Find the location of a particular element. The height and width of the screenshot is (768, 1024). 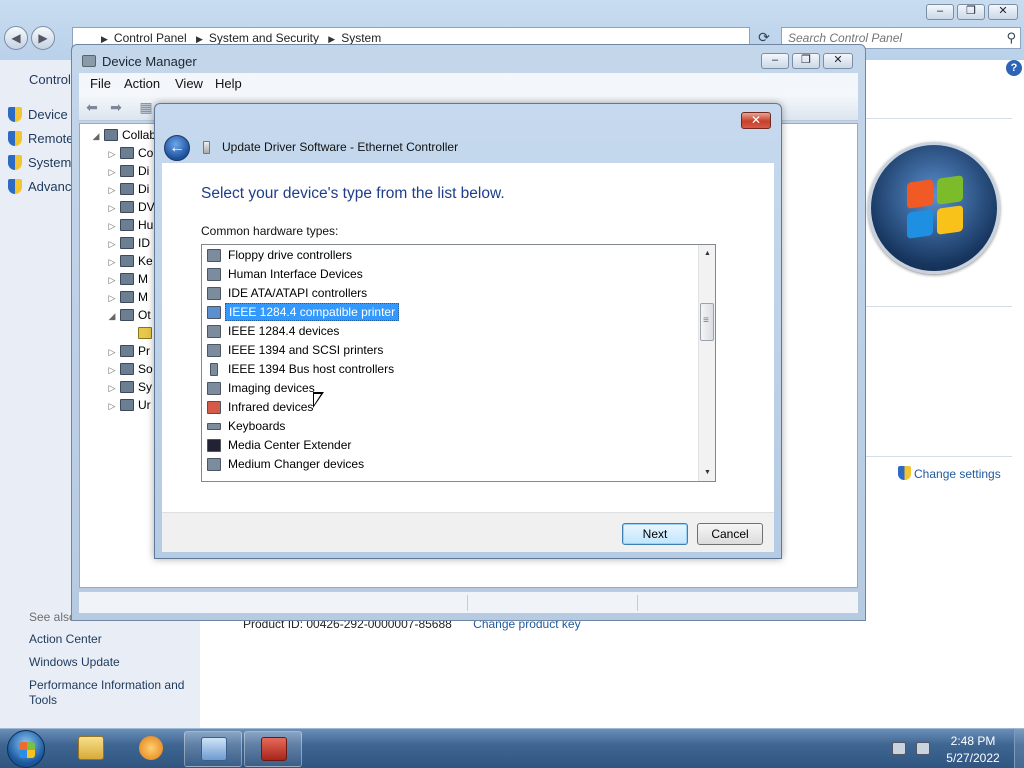

list-item: Media Center Extender is located at coordinates (282, 445).